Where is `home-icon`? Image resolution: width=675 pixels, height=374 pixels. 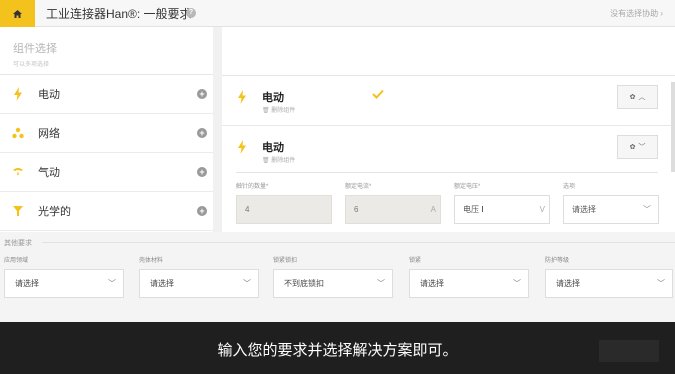 home-icon is located at coordinates (17, 13).